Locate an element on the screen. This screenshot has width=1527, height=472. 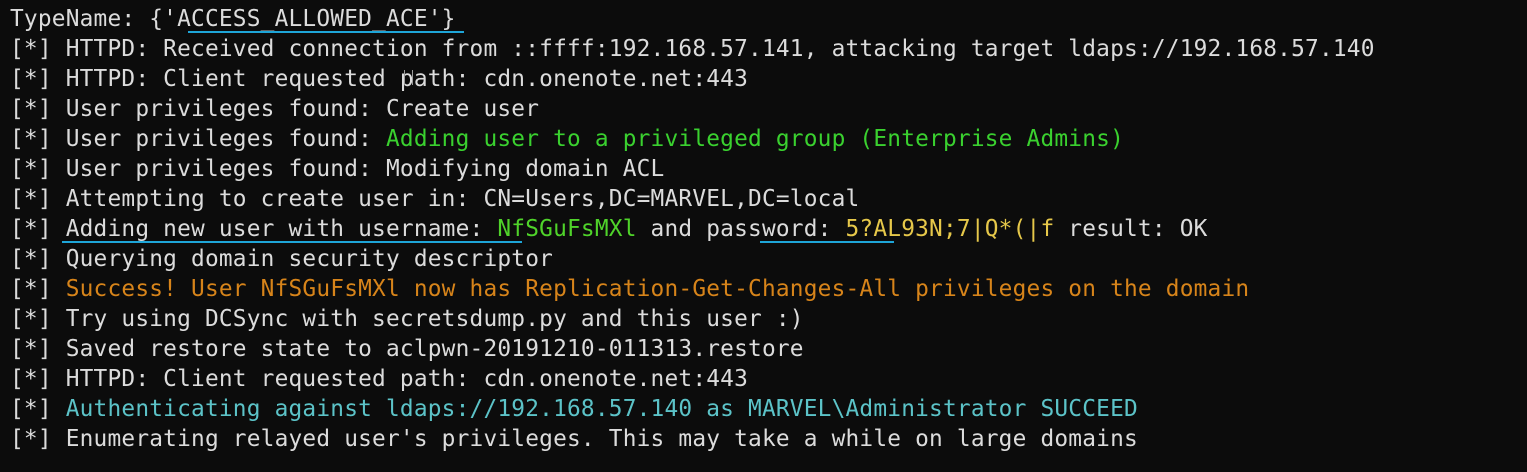
terminal-text-segment: NfSGuFsMXl is located at coordinates (567, 229).